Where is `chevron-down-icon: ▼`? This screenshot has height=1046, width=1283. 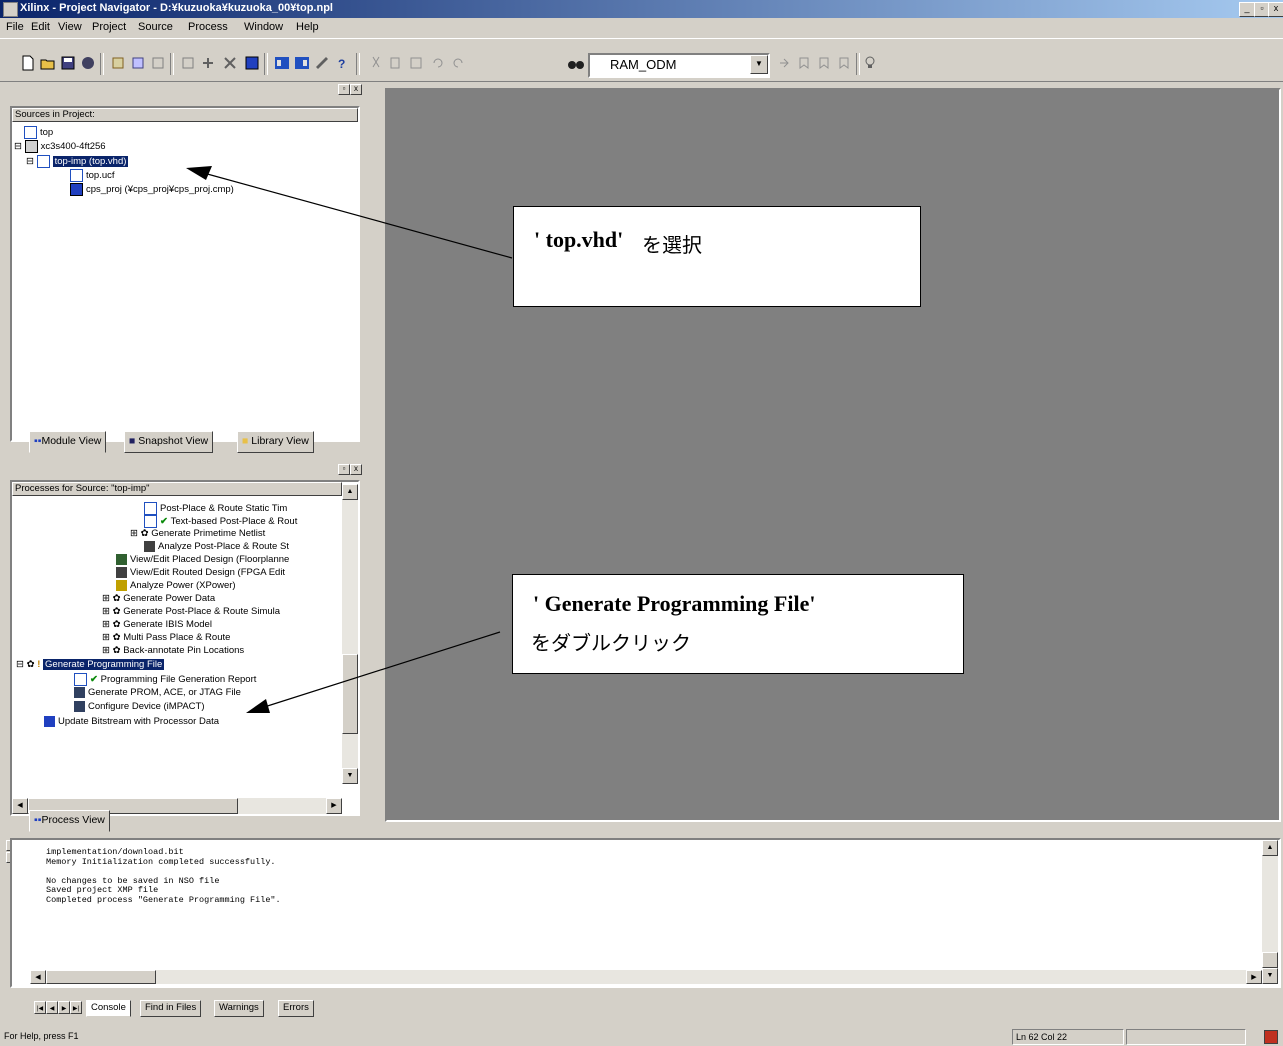
chevron-down-icon: ▼ is located at coordinates (759, 64).